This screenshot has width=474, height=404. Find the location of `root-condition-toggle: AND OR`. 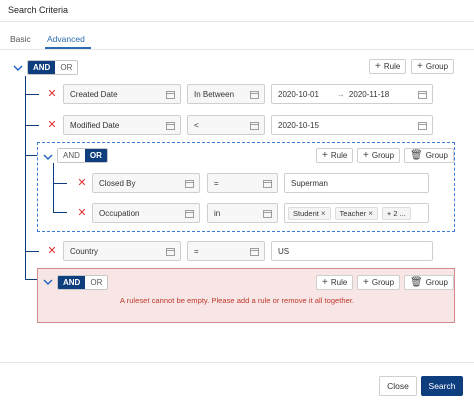

root-condition-toggle: AND OR is located at coordinates (53, 67).